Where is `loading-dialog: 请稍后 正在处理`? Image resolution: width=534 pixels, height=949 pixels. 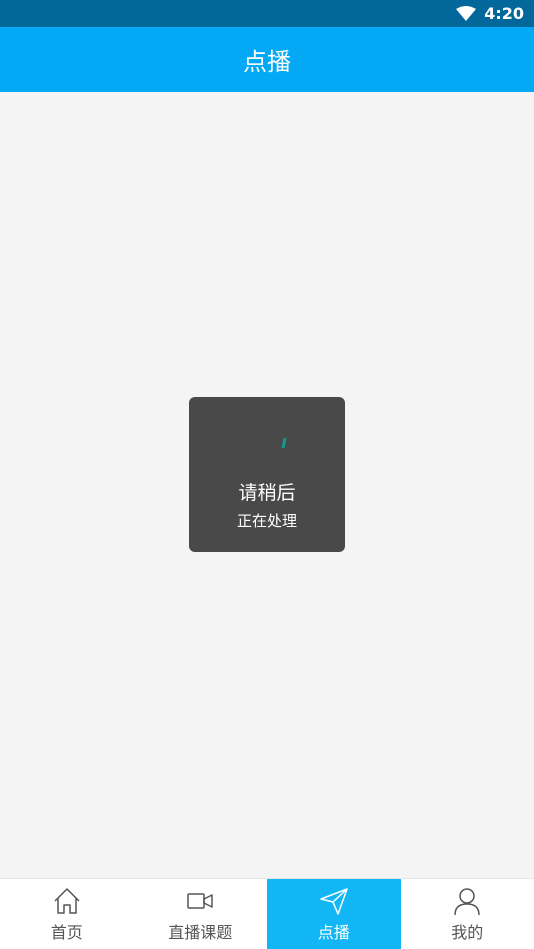
loading-dialog: 请稍后 正在处理 is located at coordinates (267, 474).